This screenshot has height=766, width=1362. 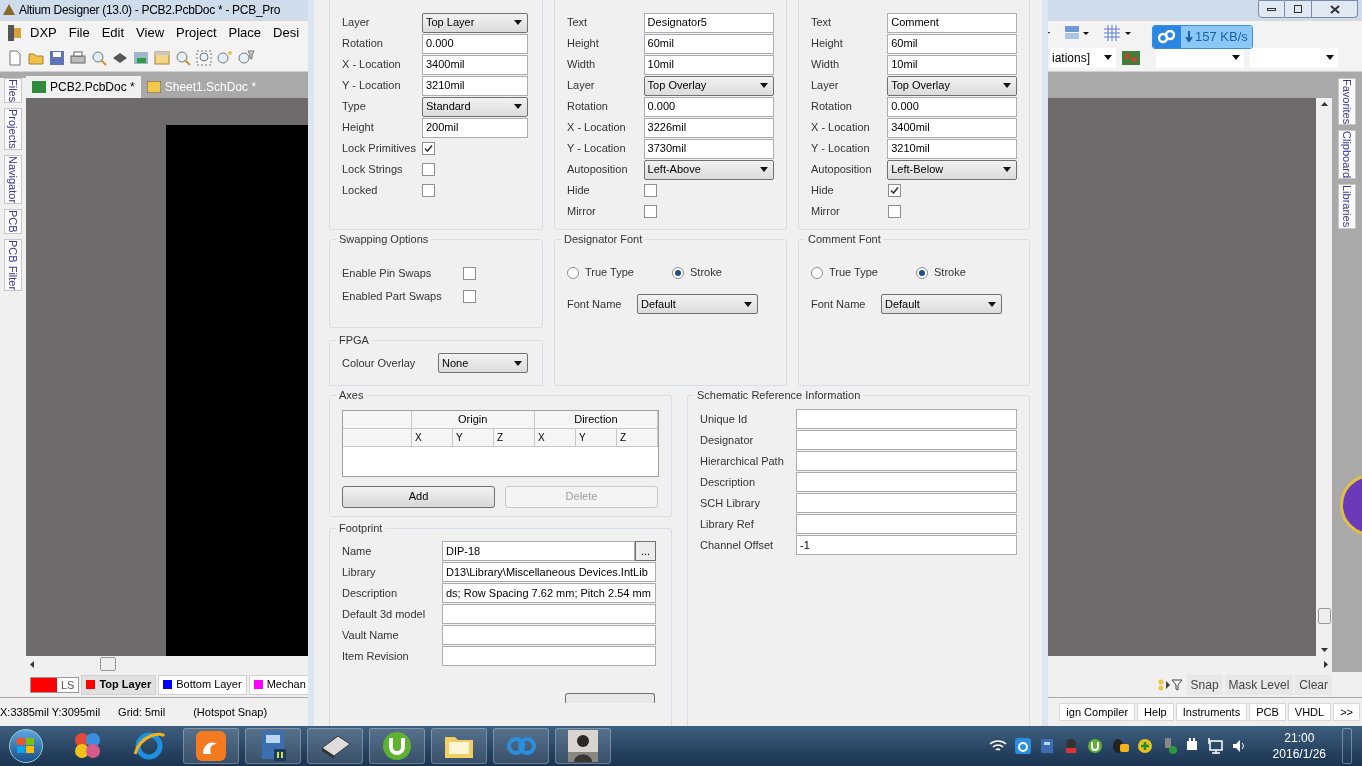 What do you see at coordinates (1204, 684) in the screenshot?
I see `layer-control-button: Snap` at bounding box center [1204, 684].